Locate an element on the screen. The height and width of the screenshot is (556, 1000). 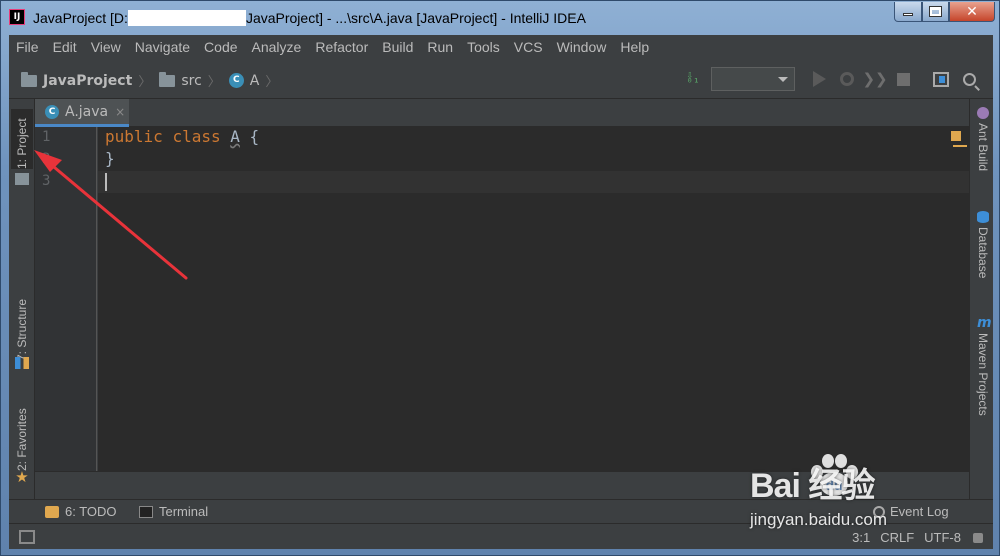
menu-file: File is located at coordinates (27, 47).